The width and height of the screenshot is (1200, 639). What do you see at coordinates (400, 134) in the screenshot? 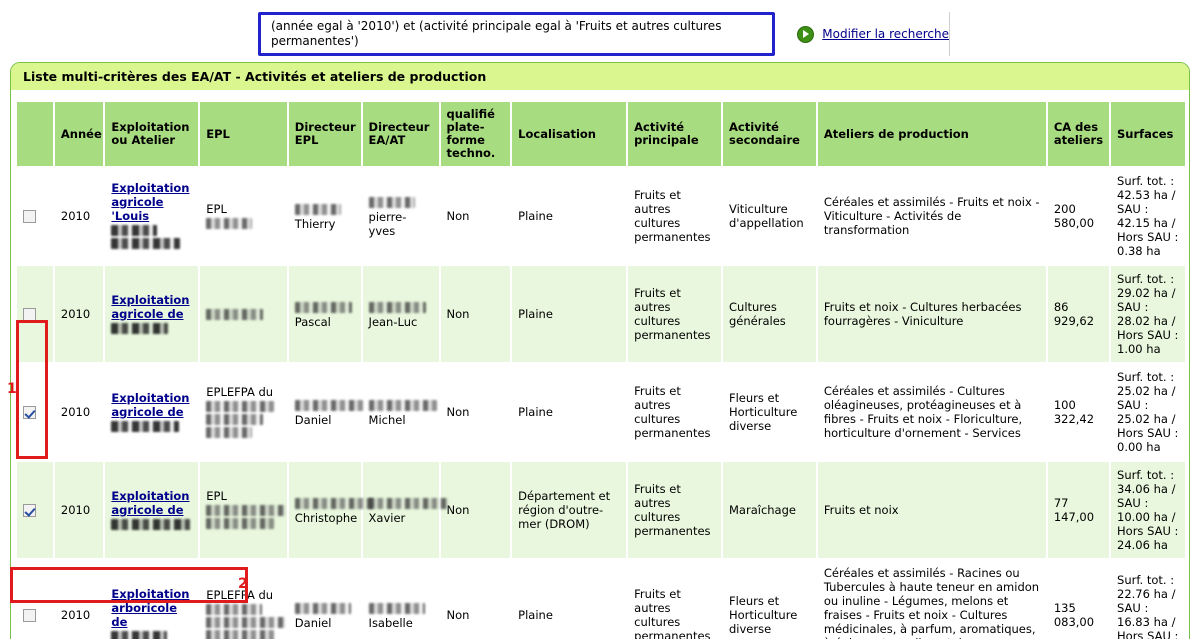
I see `col-directeur-eaat: Directeur EA/AT` at bounding box center [400, 134].